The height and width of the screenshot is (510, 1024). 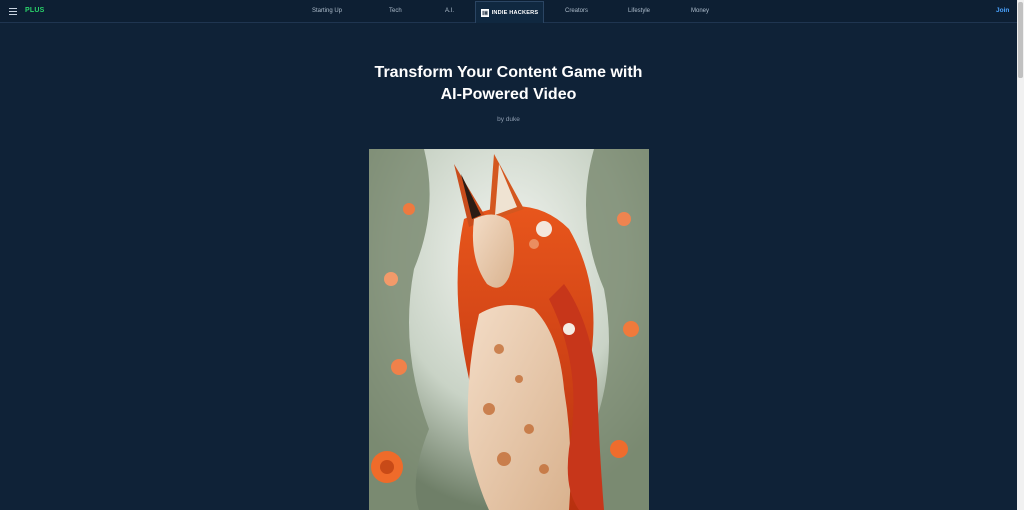 I want to click on hamburger-menu-icon, so click(x=13, y=11).